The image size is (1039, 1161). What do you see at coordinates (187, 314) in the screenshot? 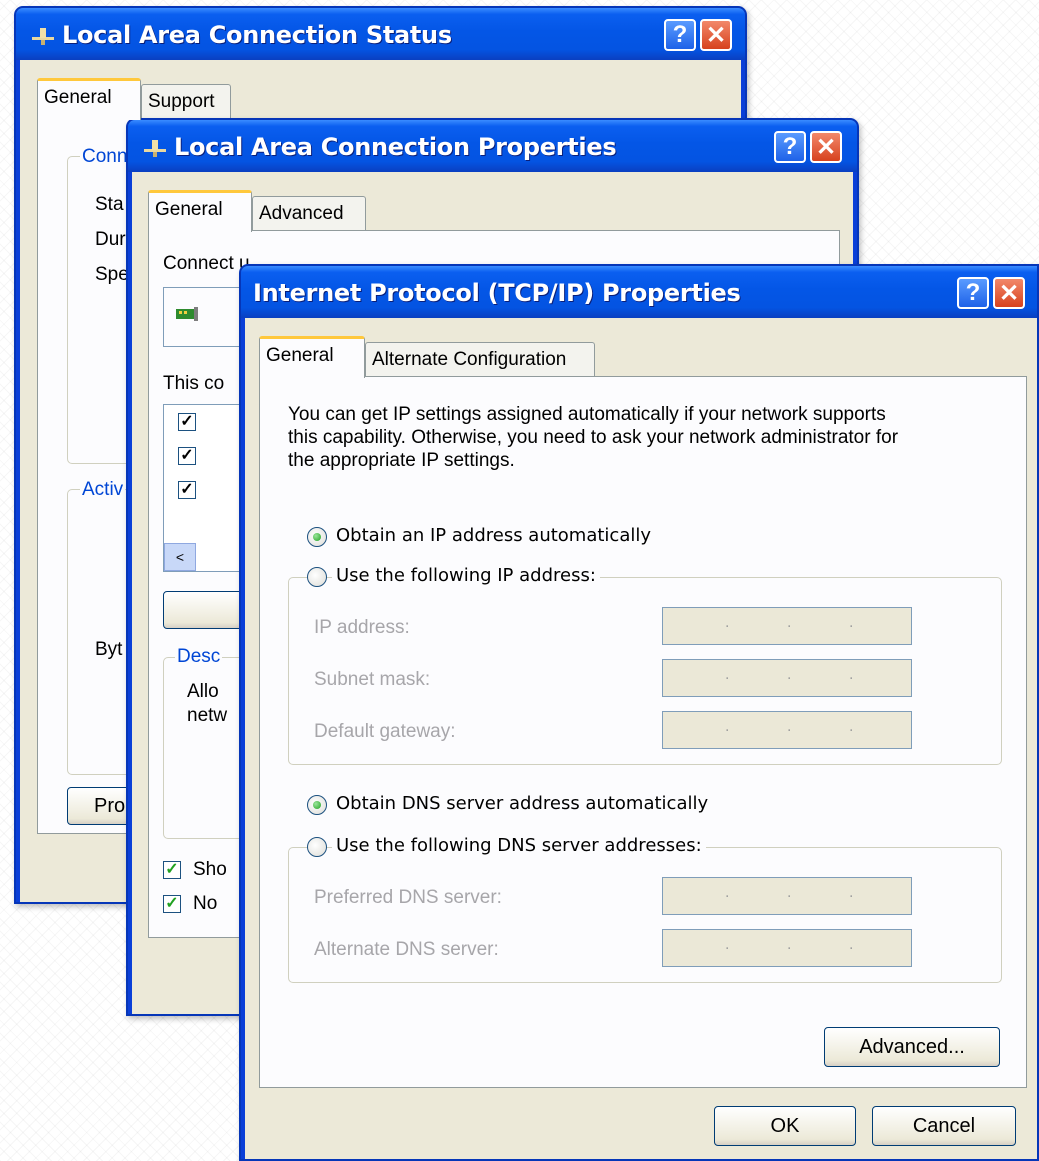
I see `network-adapter-icon` at bounding box center [187, 314].